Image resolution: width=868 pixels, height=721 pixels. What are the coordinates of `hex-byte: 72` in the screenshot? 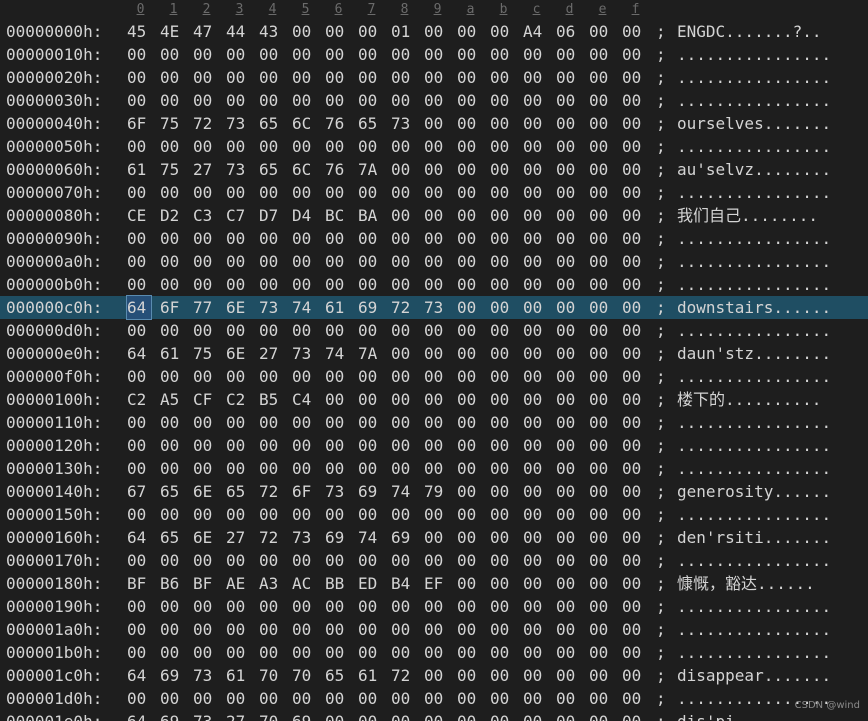 It's located at (205, 123).